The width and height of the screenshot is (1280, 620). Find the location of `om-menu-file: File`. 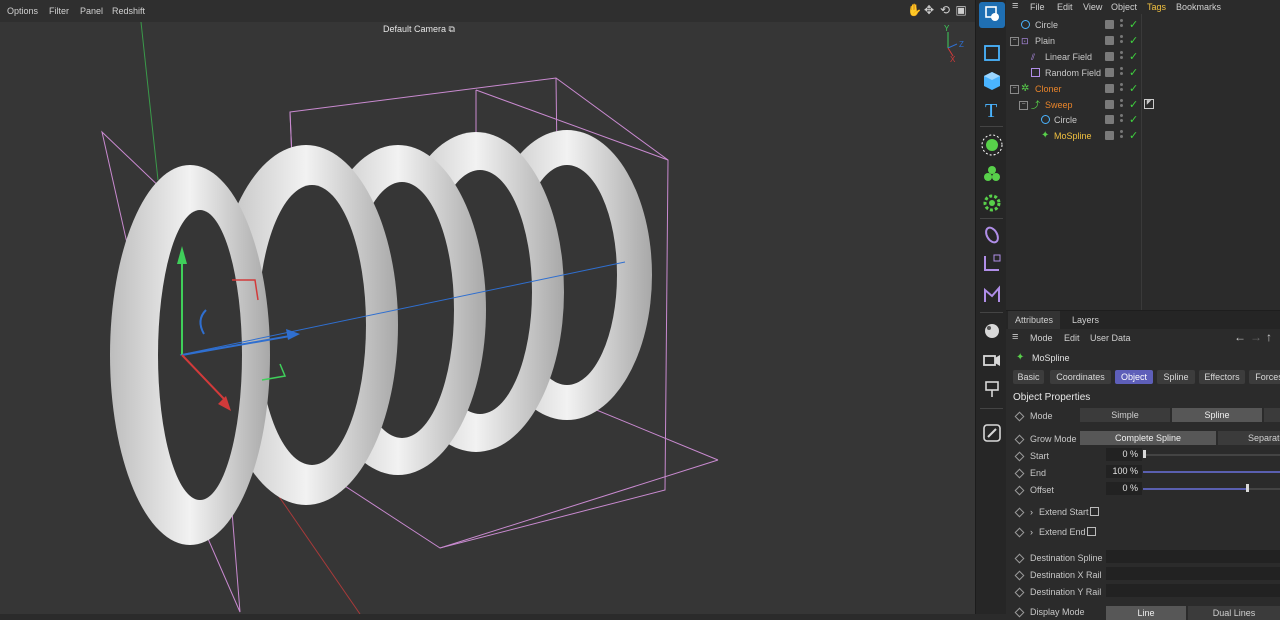

om-menu-file: File is located at coordinates (1037, 7).